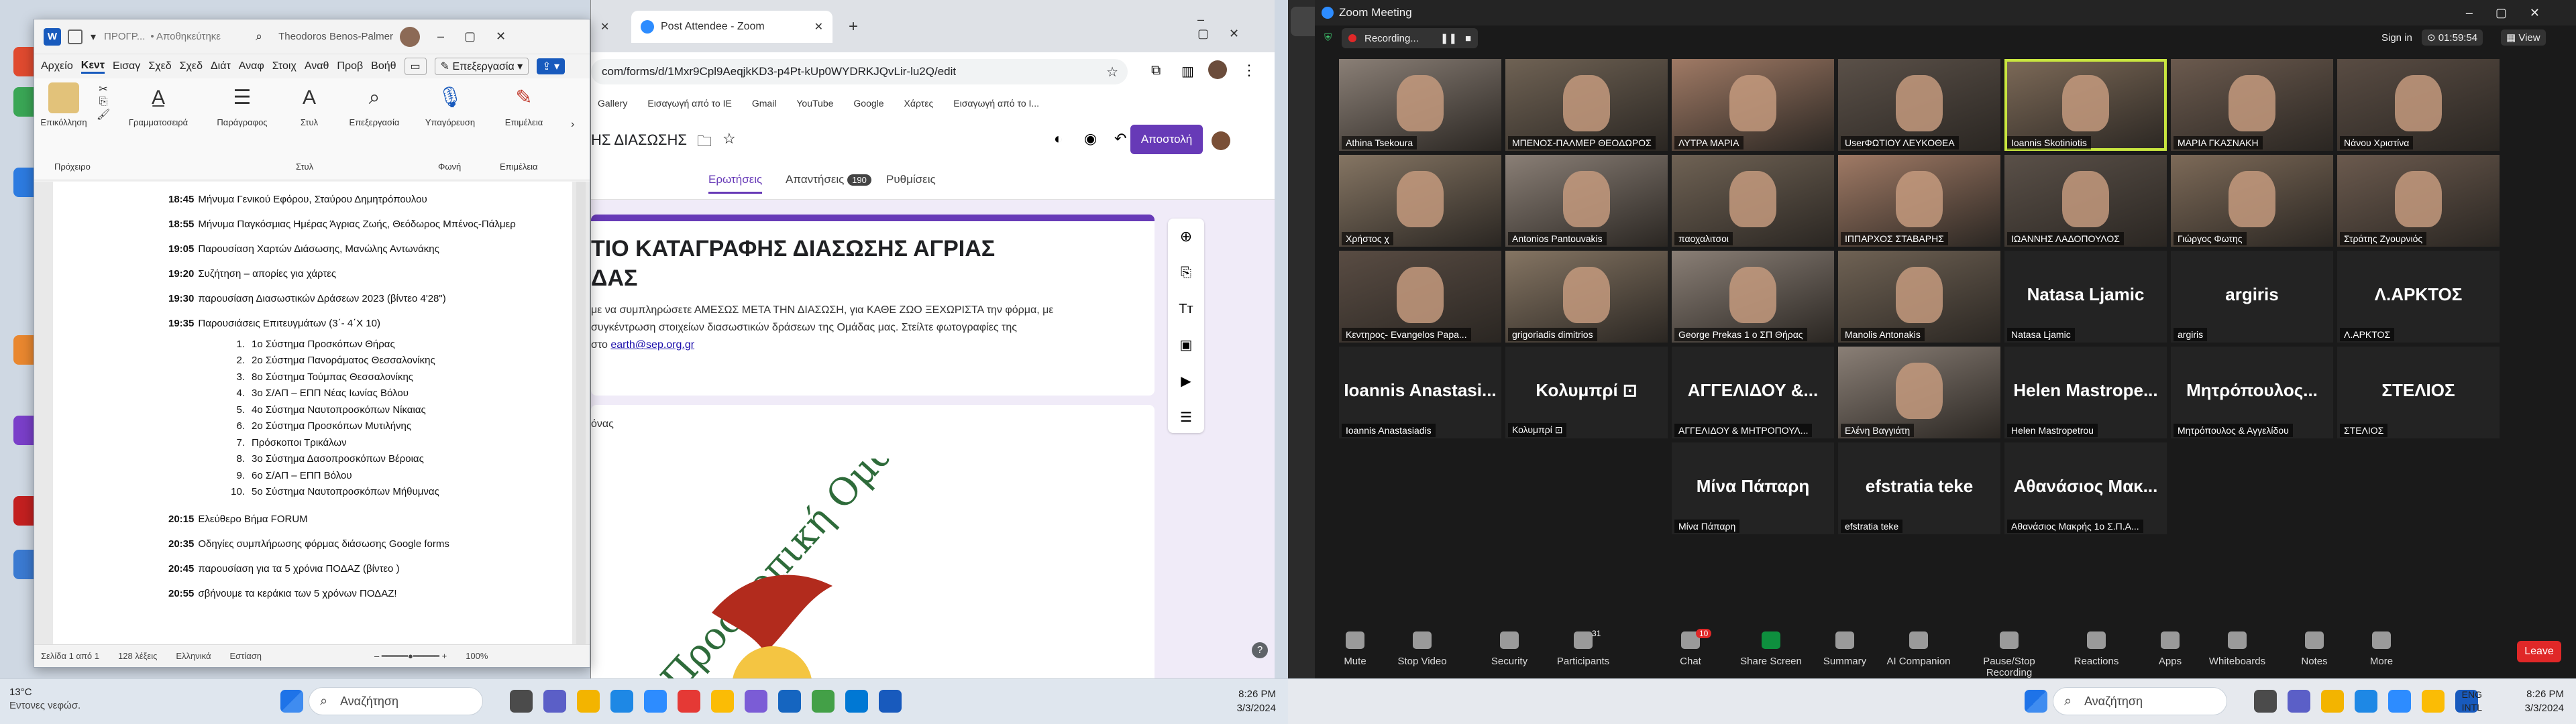 The image size is (2576, 724). What do you see at coordinates (732, 27) in the screenshot?
I see `tab-post-attendee: Post Attendee - Zoom ✕` at bounding box center [732, 27].